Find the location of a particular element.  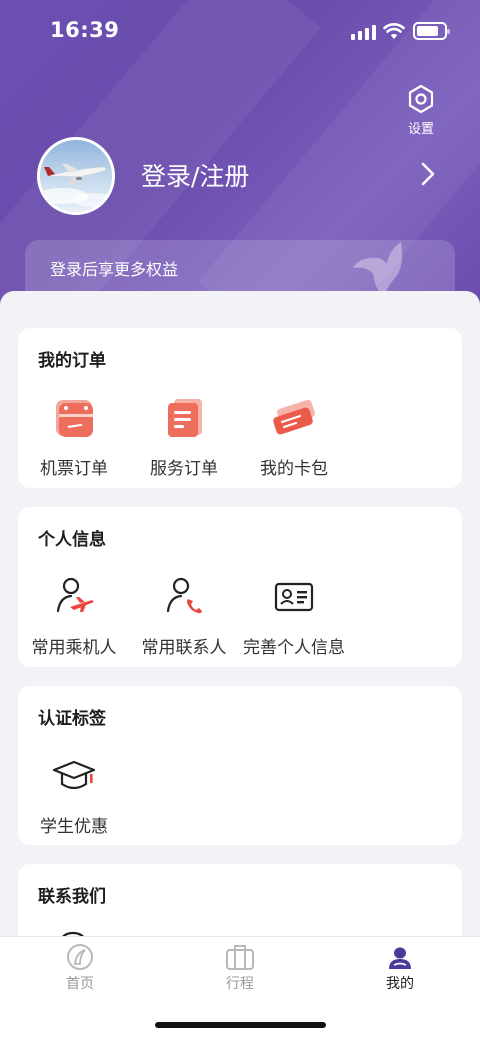

order-item-label: 服务订单 is located at coordinates (184, 469).